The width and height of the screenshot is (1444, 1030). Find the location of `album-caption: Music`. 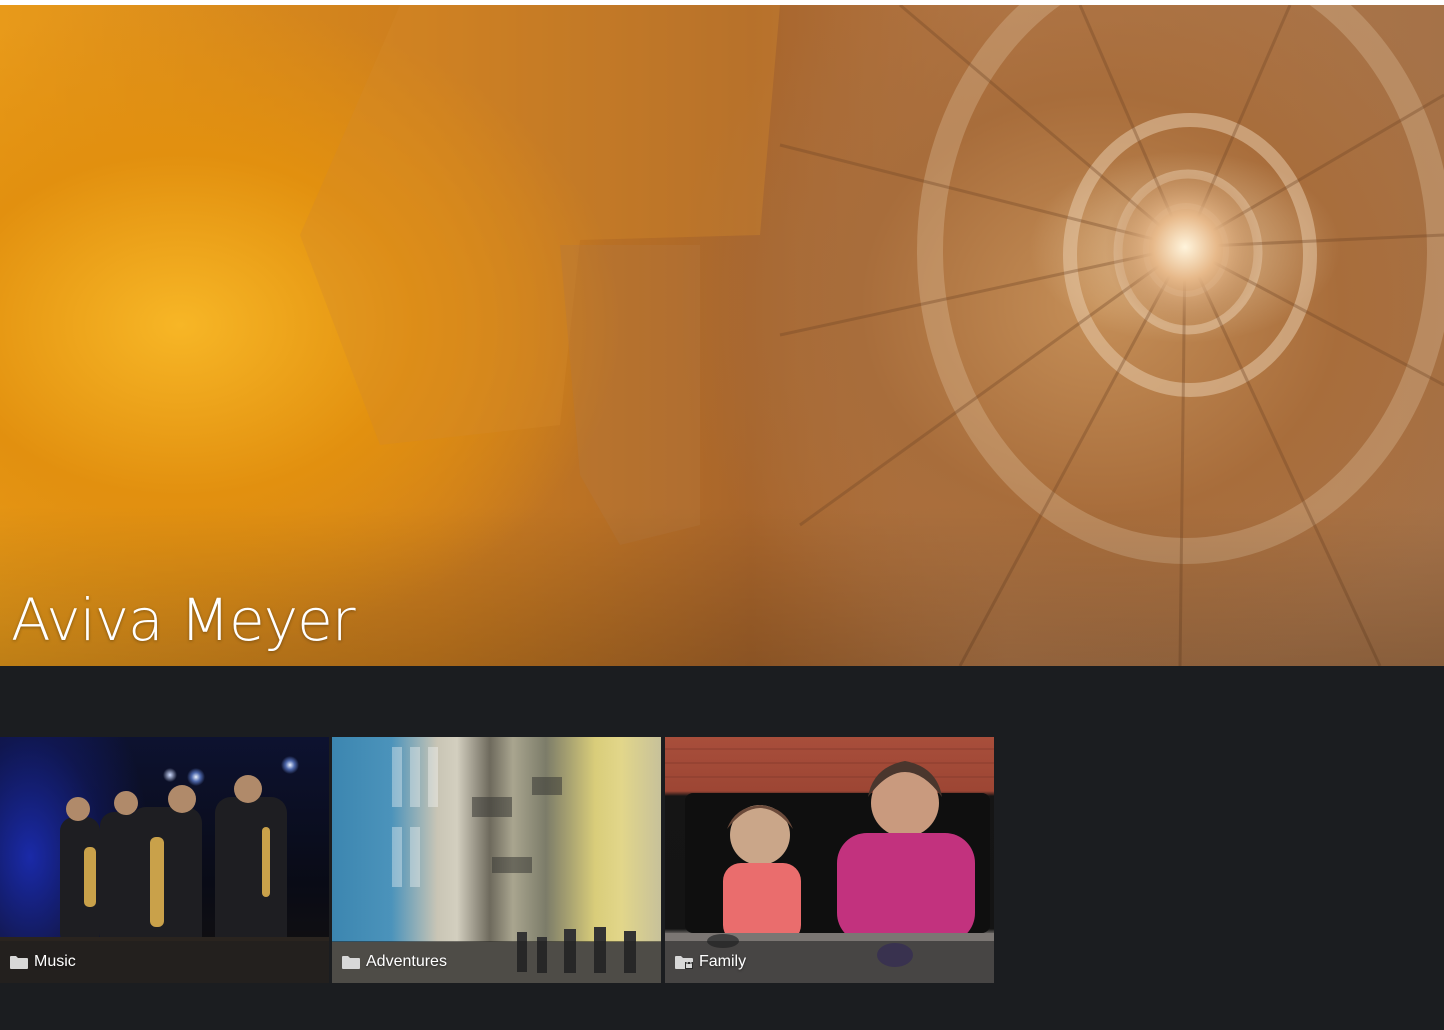

album-caption: Music is located at coordinates (164, 962).